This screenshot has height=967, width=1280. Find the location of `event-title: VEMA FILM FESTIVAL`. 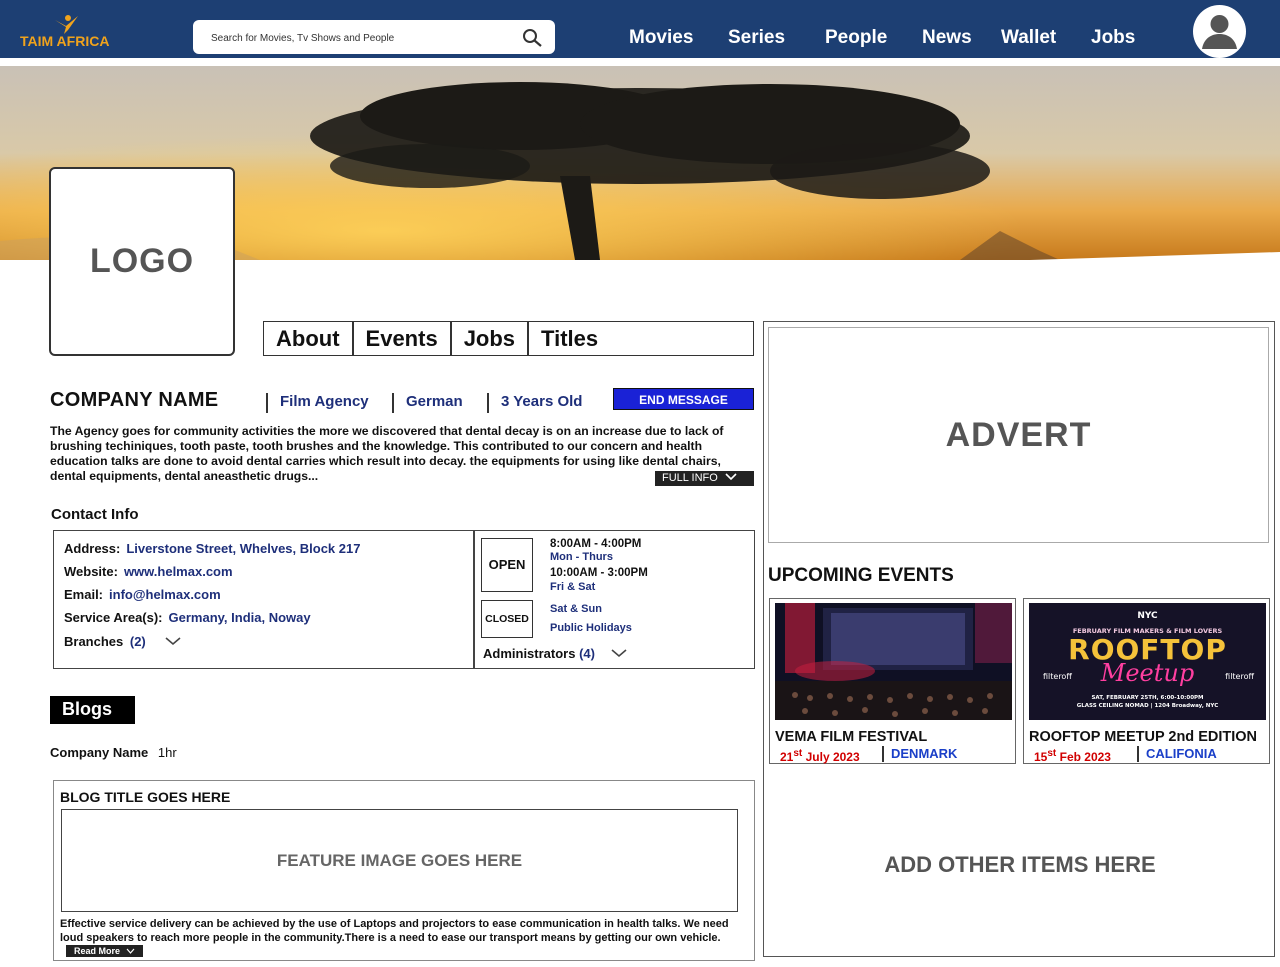

event-title: VEMA FILM FESTIVAL is located at coordinates (851, 737).